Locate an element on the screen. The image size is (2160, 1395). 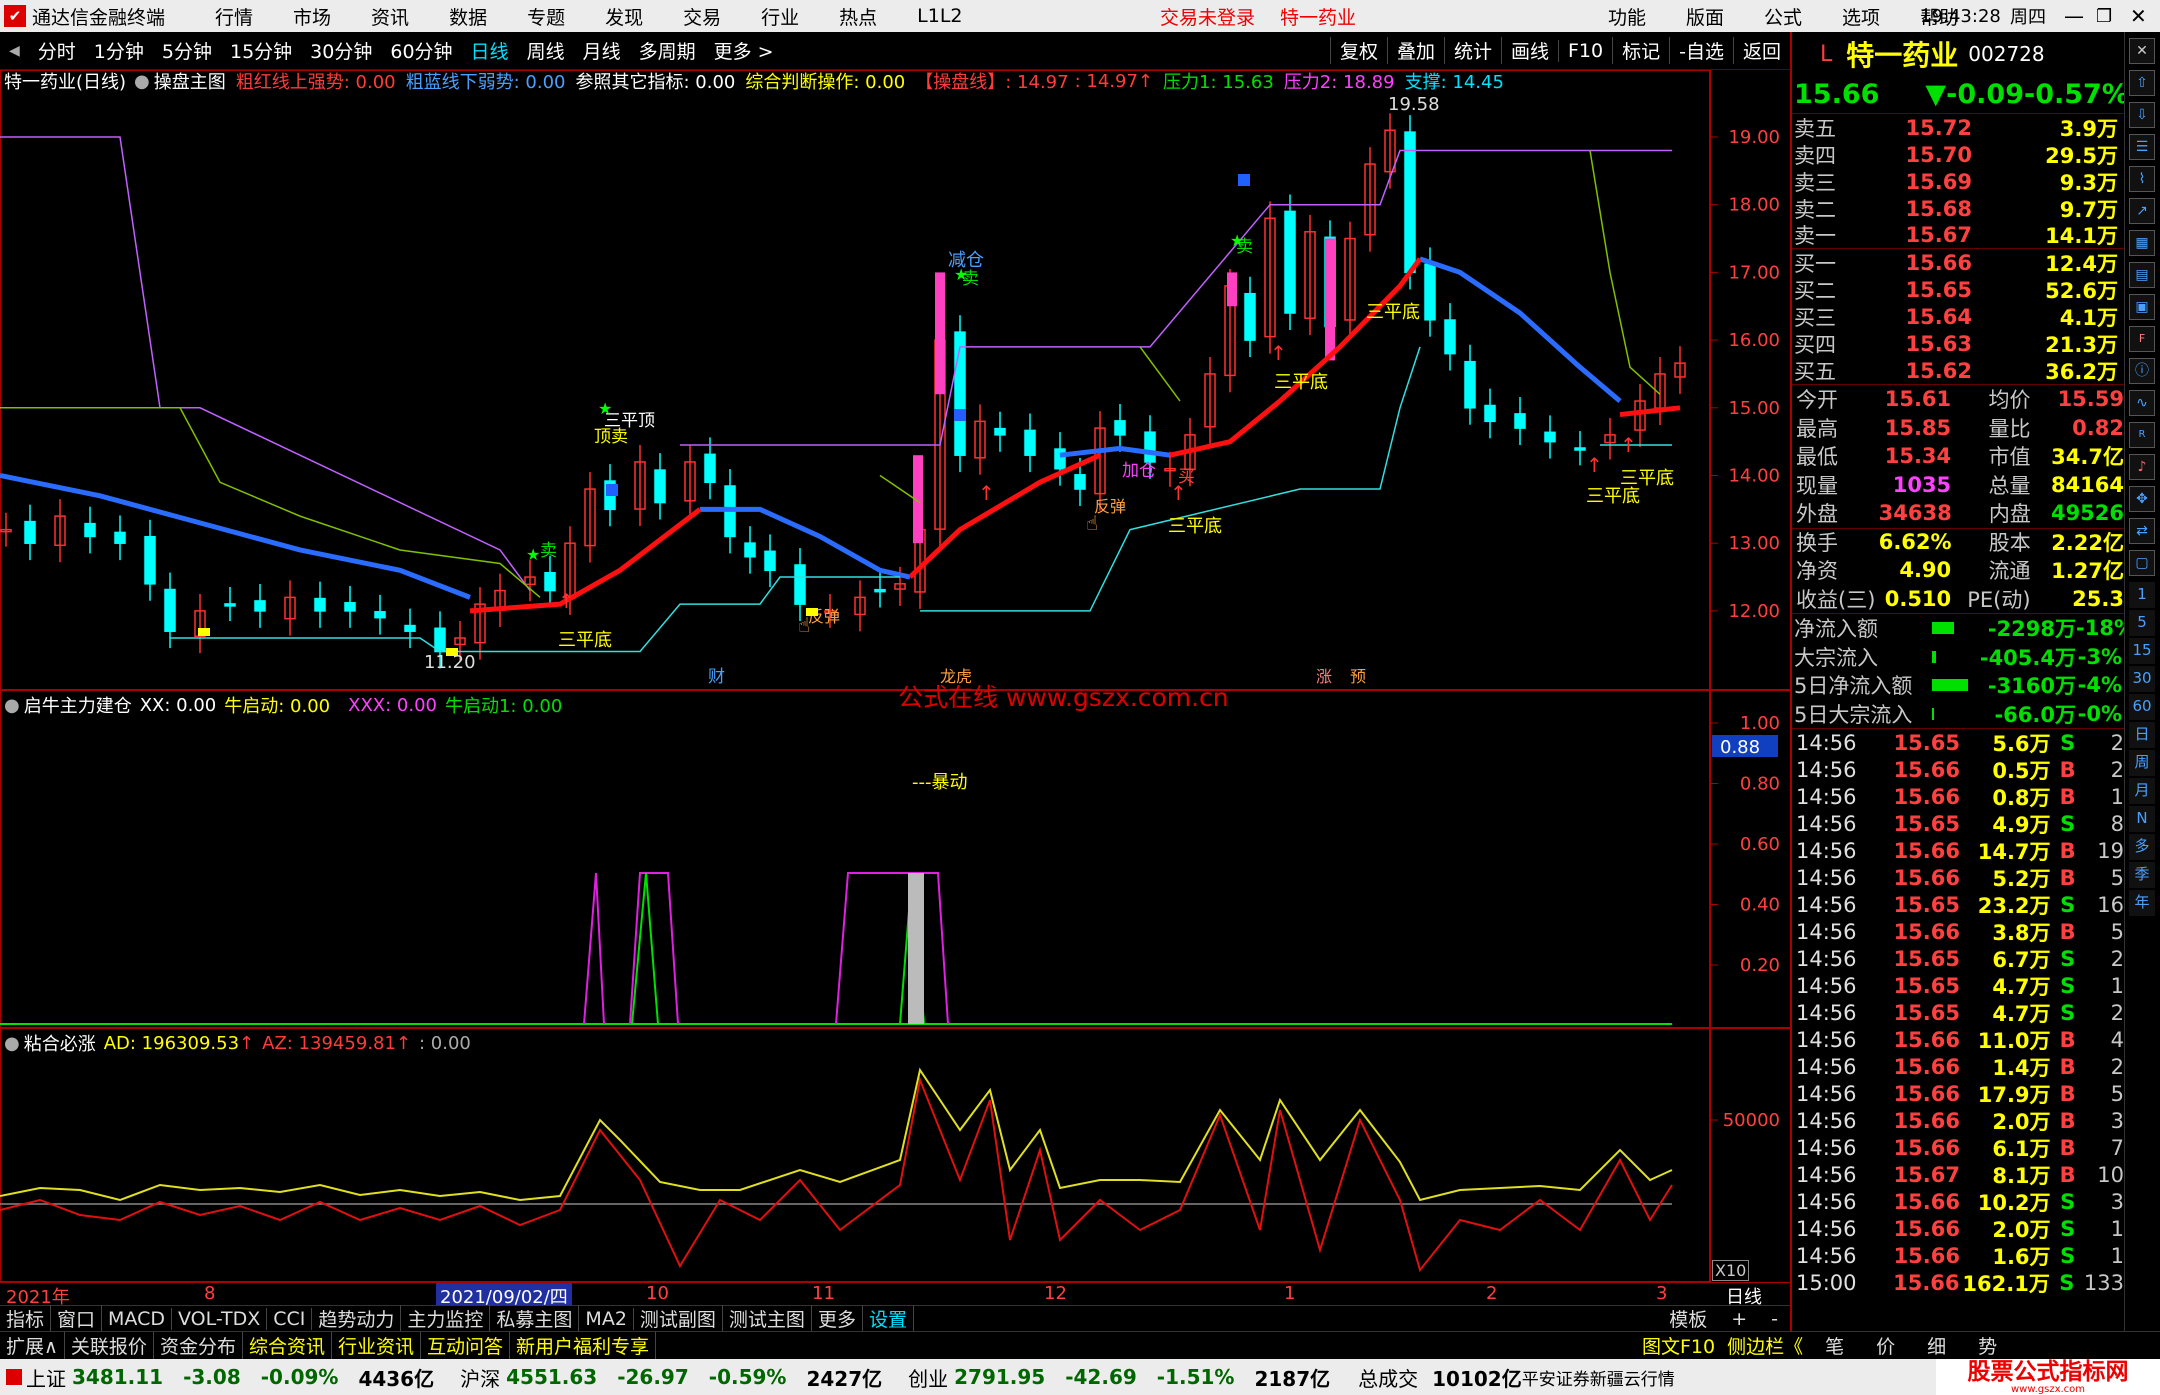
order-row: 买五 15.62 36.2万 is located at coordinates (1958, 370).